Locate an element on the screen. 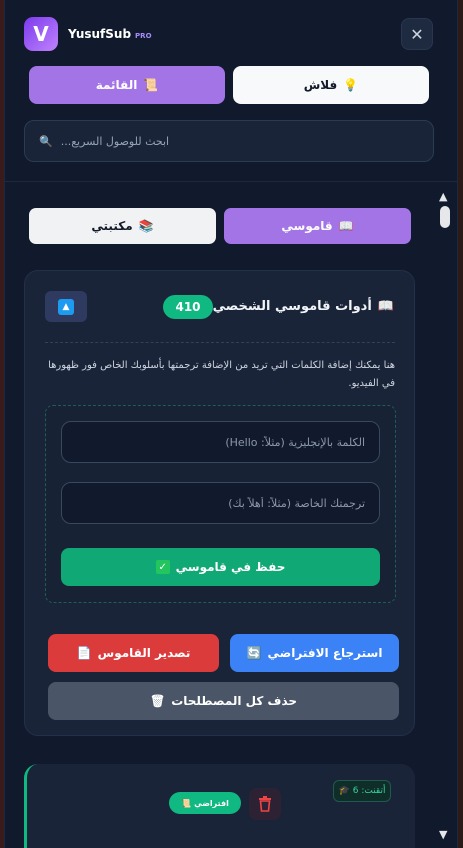 This screenshot has width=463, height=848. close-icon: ✕ is located at coordinates (417, 34).